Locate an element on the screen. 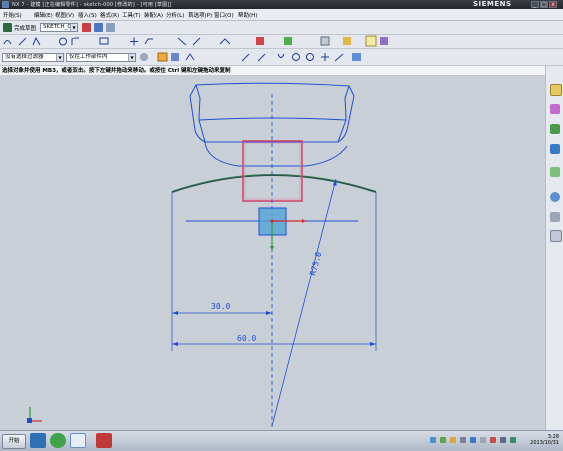 The width and height of the screenshot is (563, 451). point-on-surface-icon is located at coordinates (356, 57).